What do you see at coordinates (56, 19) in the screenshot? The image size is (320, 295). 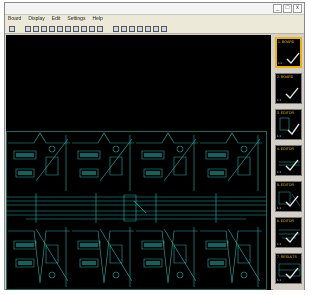 I see `menu-edit: Edit` at bounding box center [56, 19].